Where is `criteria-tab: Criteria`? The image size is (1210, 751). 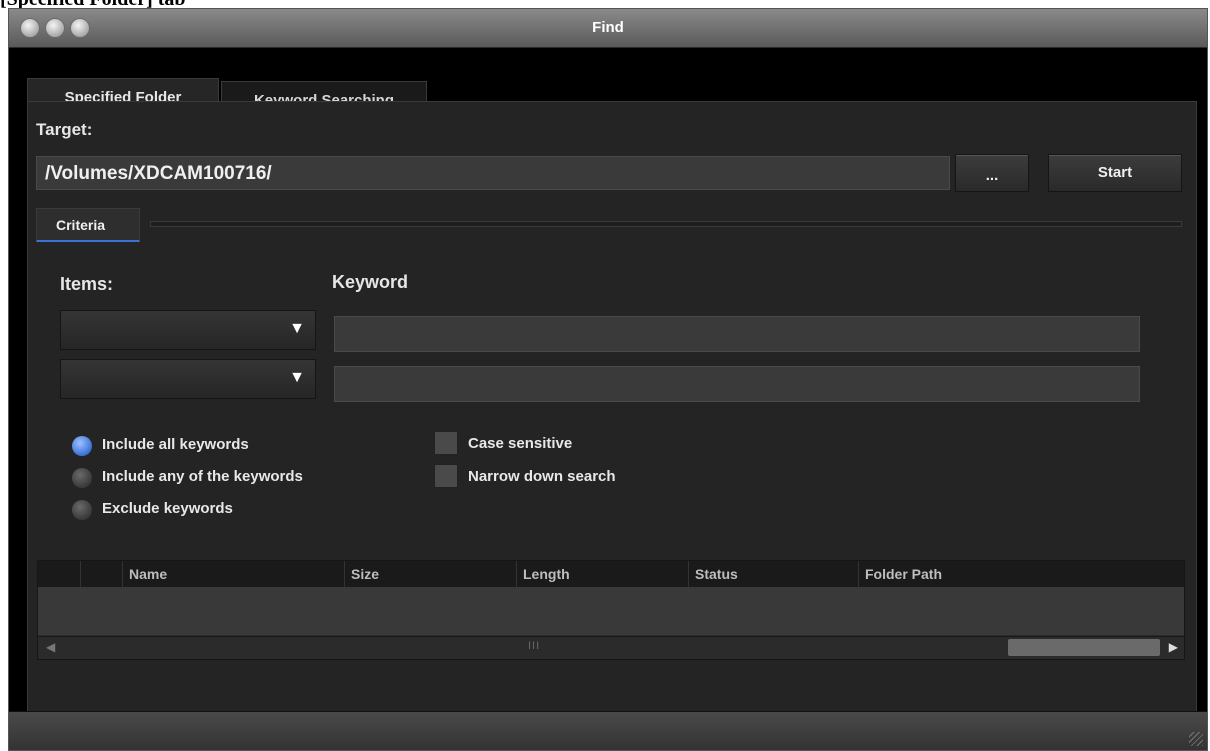
criteria-tab: Criteria is located at coordinates (88, 225).